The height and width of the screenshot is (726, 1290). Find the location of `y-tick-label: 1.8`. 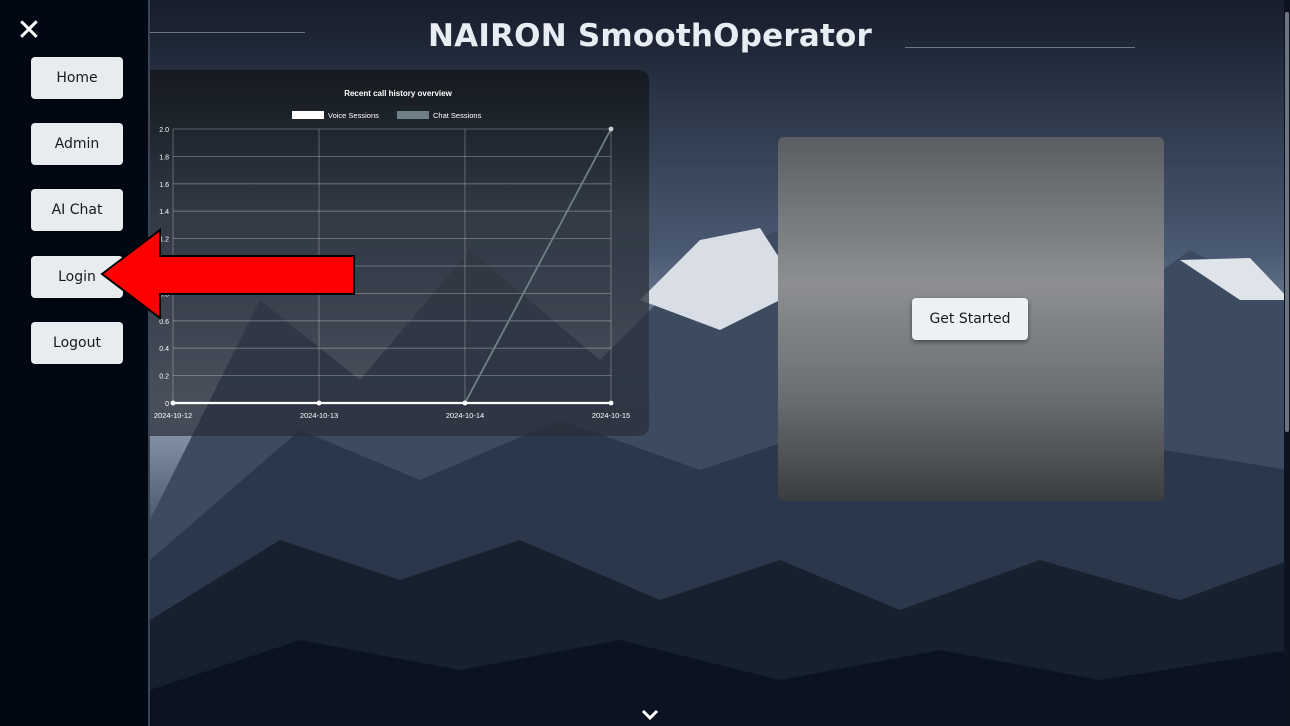

y-tick-label: 1.8 is located at coordinates (164, 157).